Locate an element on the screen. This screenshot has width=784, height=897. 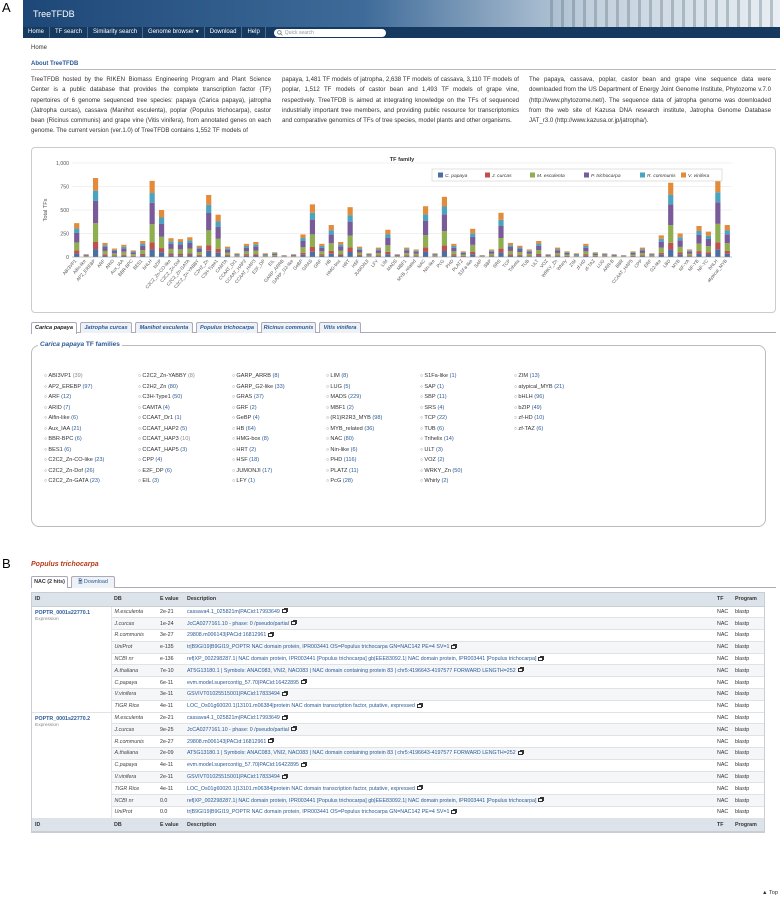
tf-family-count: (28) is located at coordinates (348, 481).